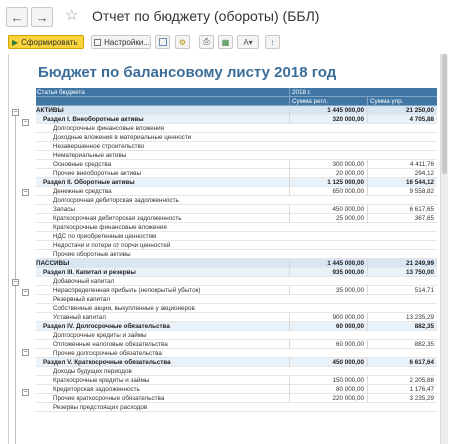  What do you see at coordinates (444, 114) in the screenshot?
I see `scrollbar-thumb` at bounding box center [444, 114].